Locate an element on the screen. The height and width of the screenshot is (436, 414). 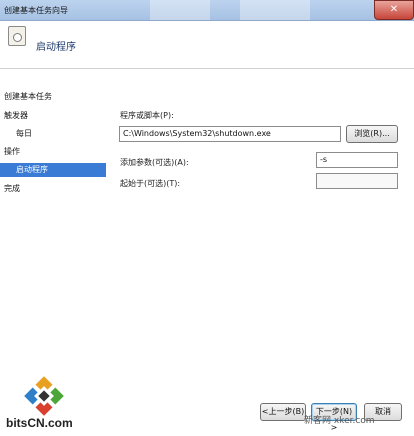
close-button: ✕ is located at coordinates (394, 10).